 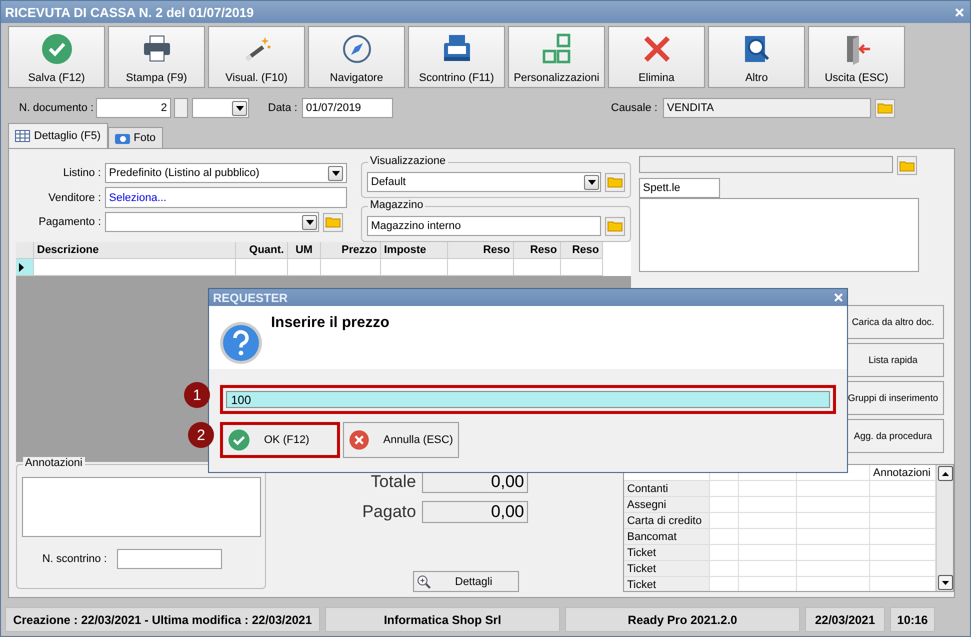 What do you see at coordinates (393, 482) in the screenshot?
I see `total-label: Totale` at bounding box center [393, 482].